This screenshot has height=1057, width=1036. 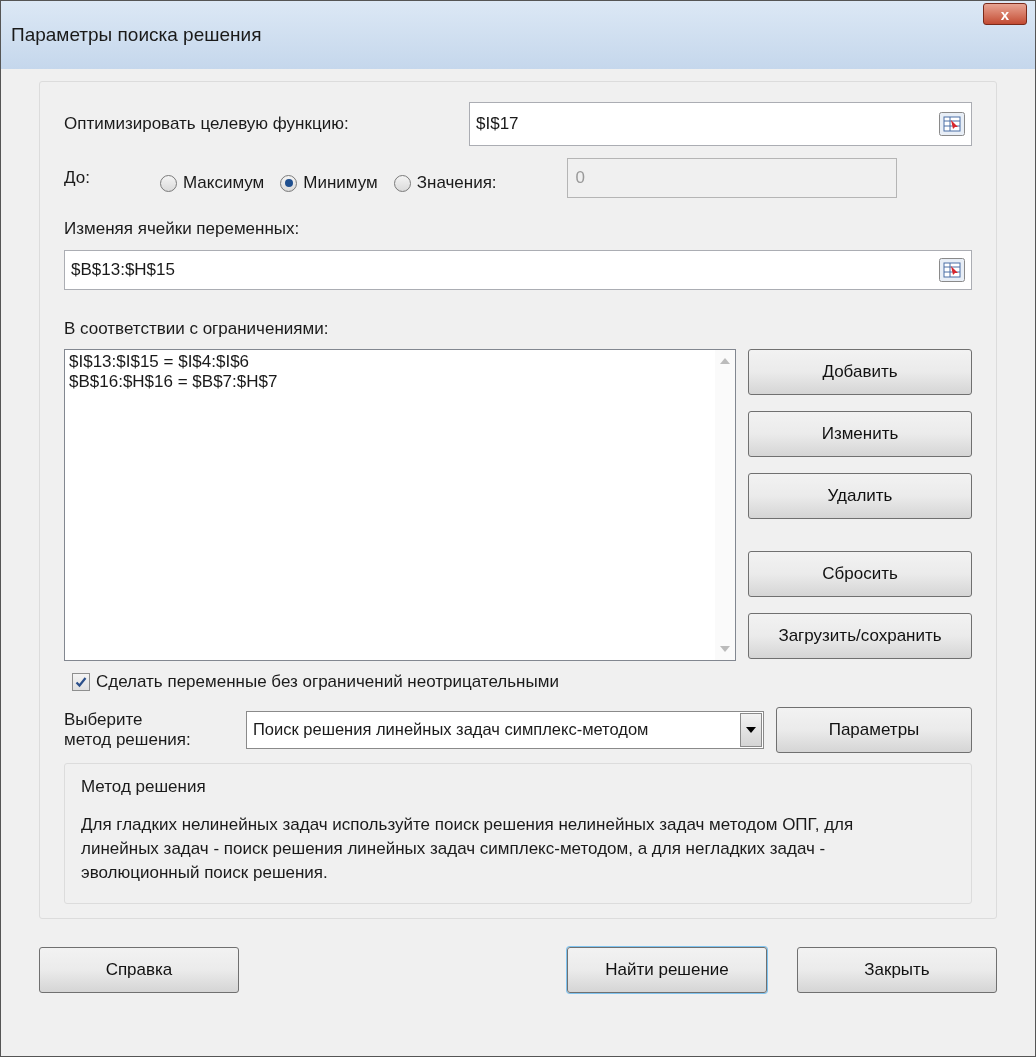 What do you see at coordinates (104, 719) in the screenshot?
I see `method-label: Выберите` at bounding box center [104, 719].